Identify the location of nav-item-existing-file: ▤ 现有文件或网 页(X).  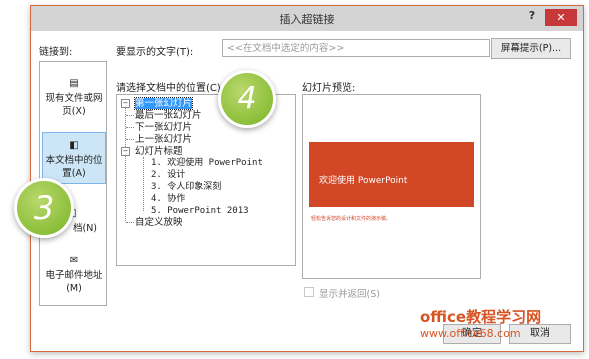
(74, 103).